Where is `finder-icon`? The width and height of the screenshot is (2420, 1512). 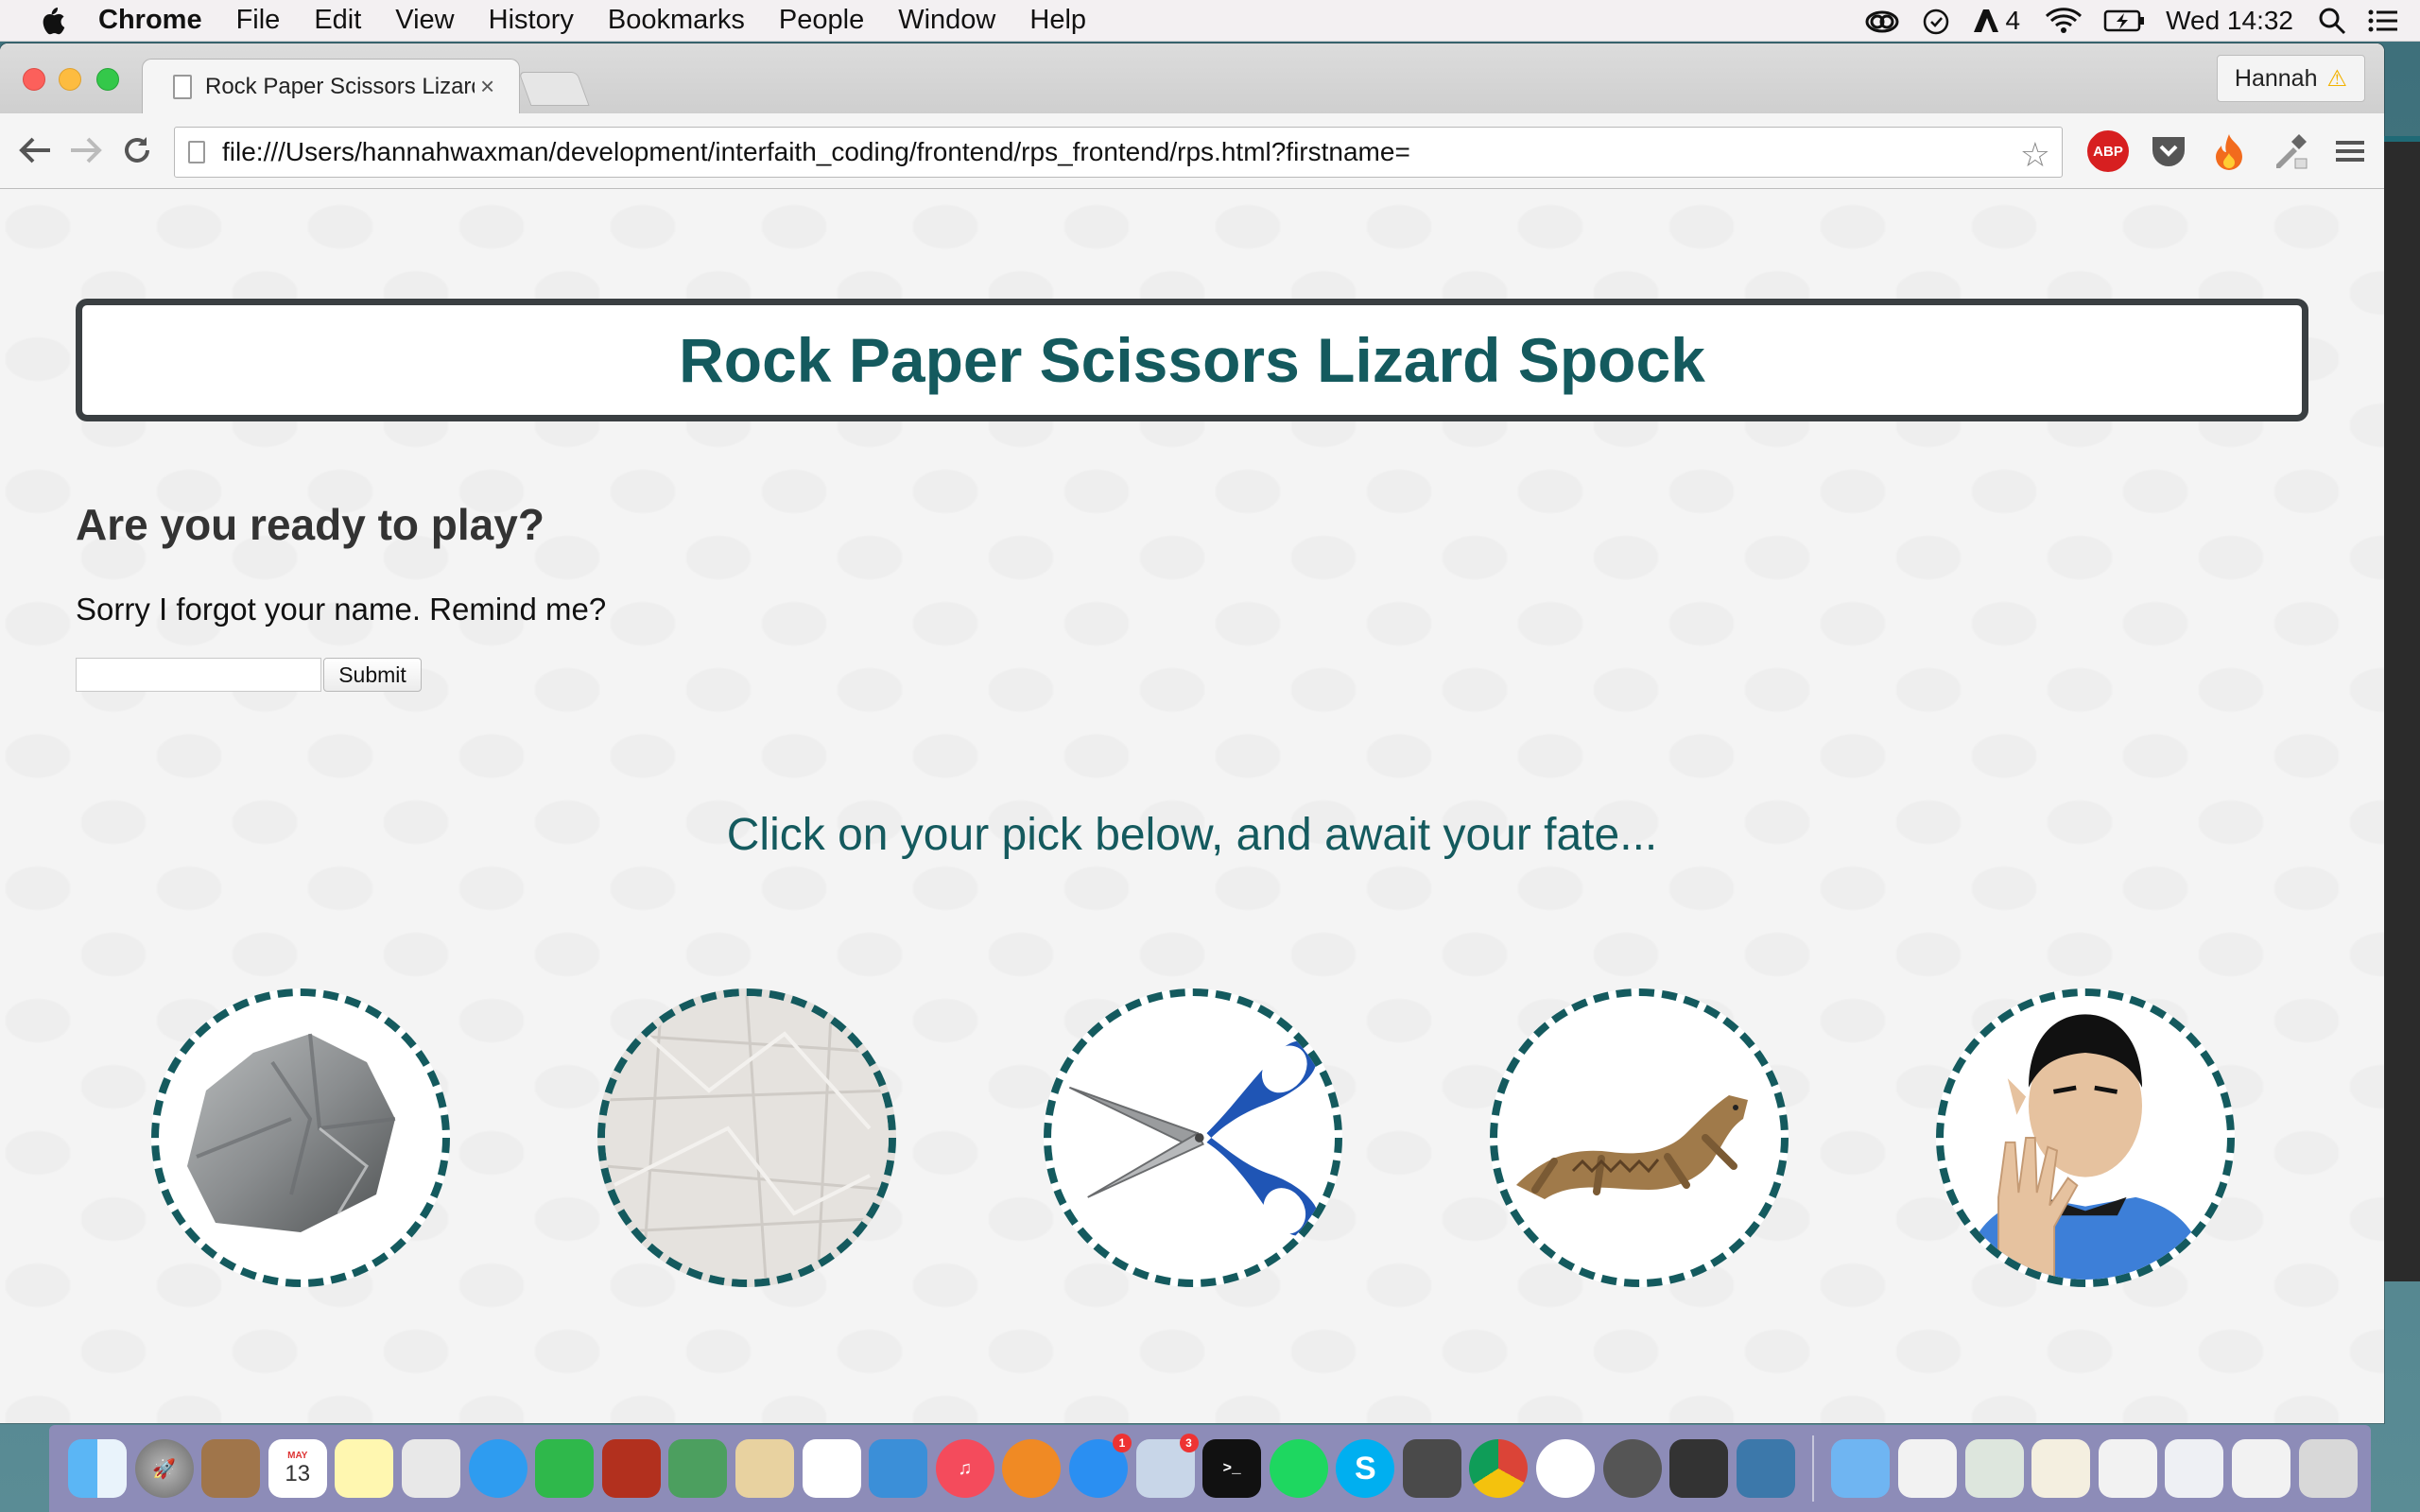 finder-icon is located at coordinates (97, 1468).